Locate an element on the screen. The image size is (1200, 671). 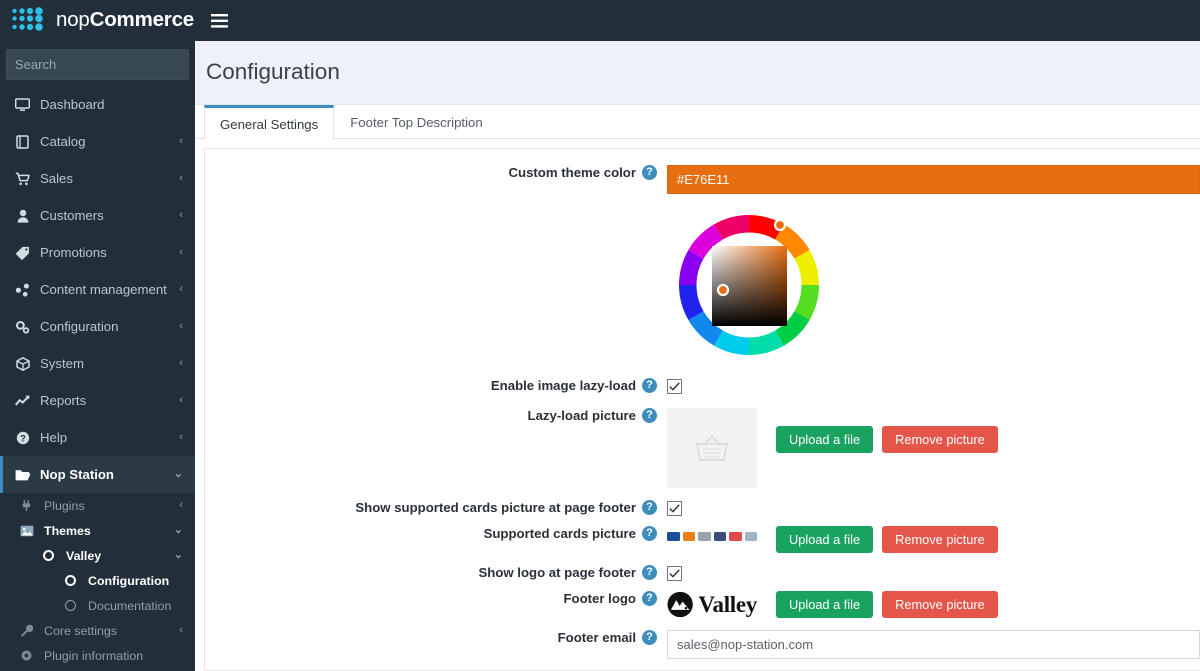
footer-logo-preview: Valley is located at coordinates (712, 604).